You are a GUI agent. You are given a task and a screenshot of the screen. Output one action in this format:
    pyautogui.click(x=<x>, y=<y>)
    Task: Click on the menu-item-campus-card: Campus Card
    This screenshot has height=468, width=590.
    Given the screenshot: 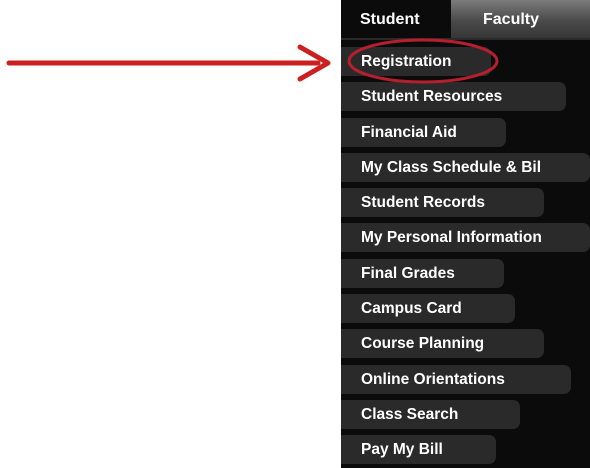 What is the action you would take?
    pyautogui.click(x=465, y=308)
    